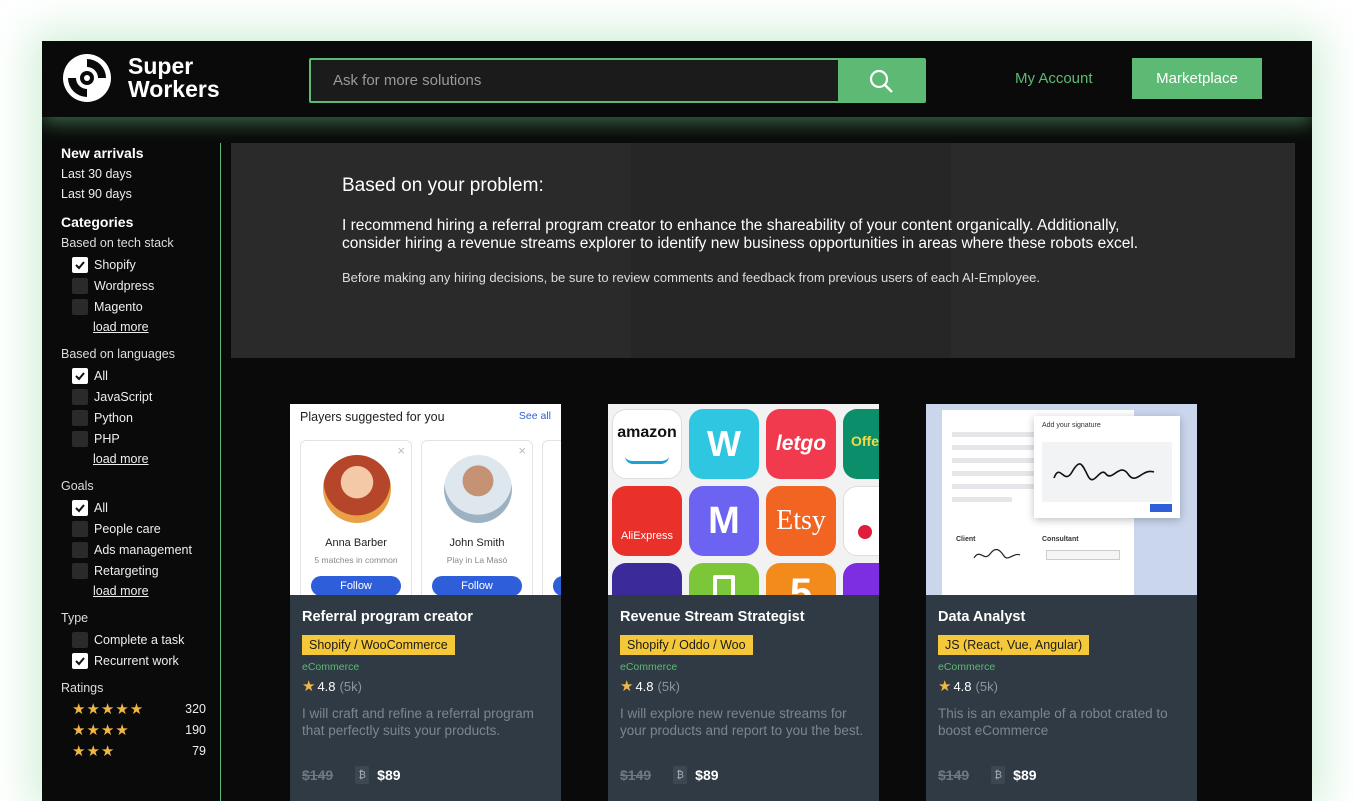  Describe the element at coordinates (195, 708) in the screenshot. I see `rating-count: 320` at that location.